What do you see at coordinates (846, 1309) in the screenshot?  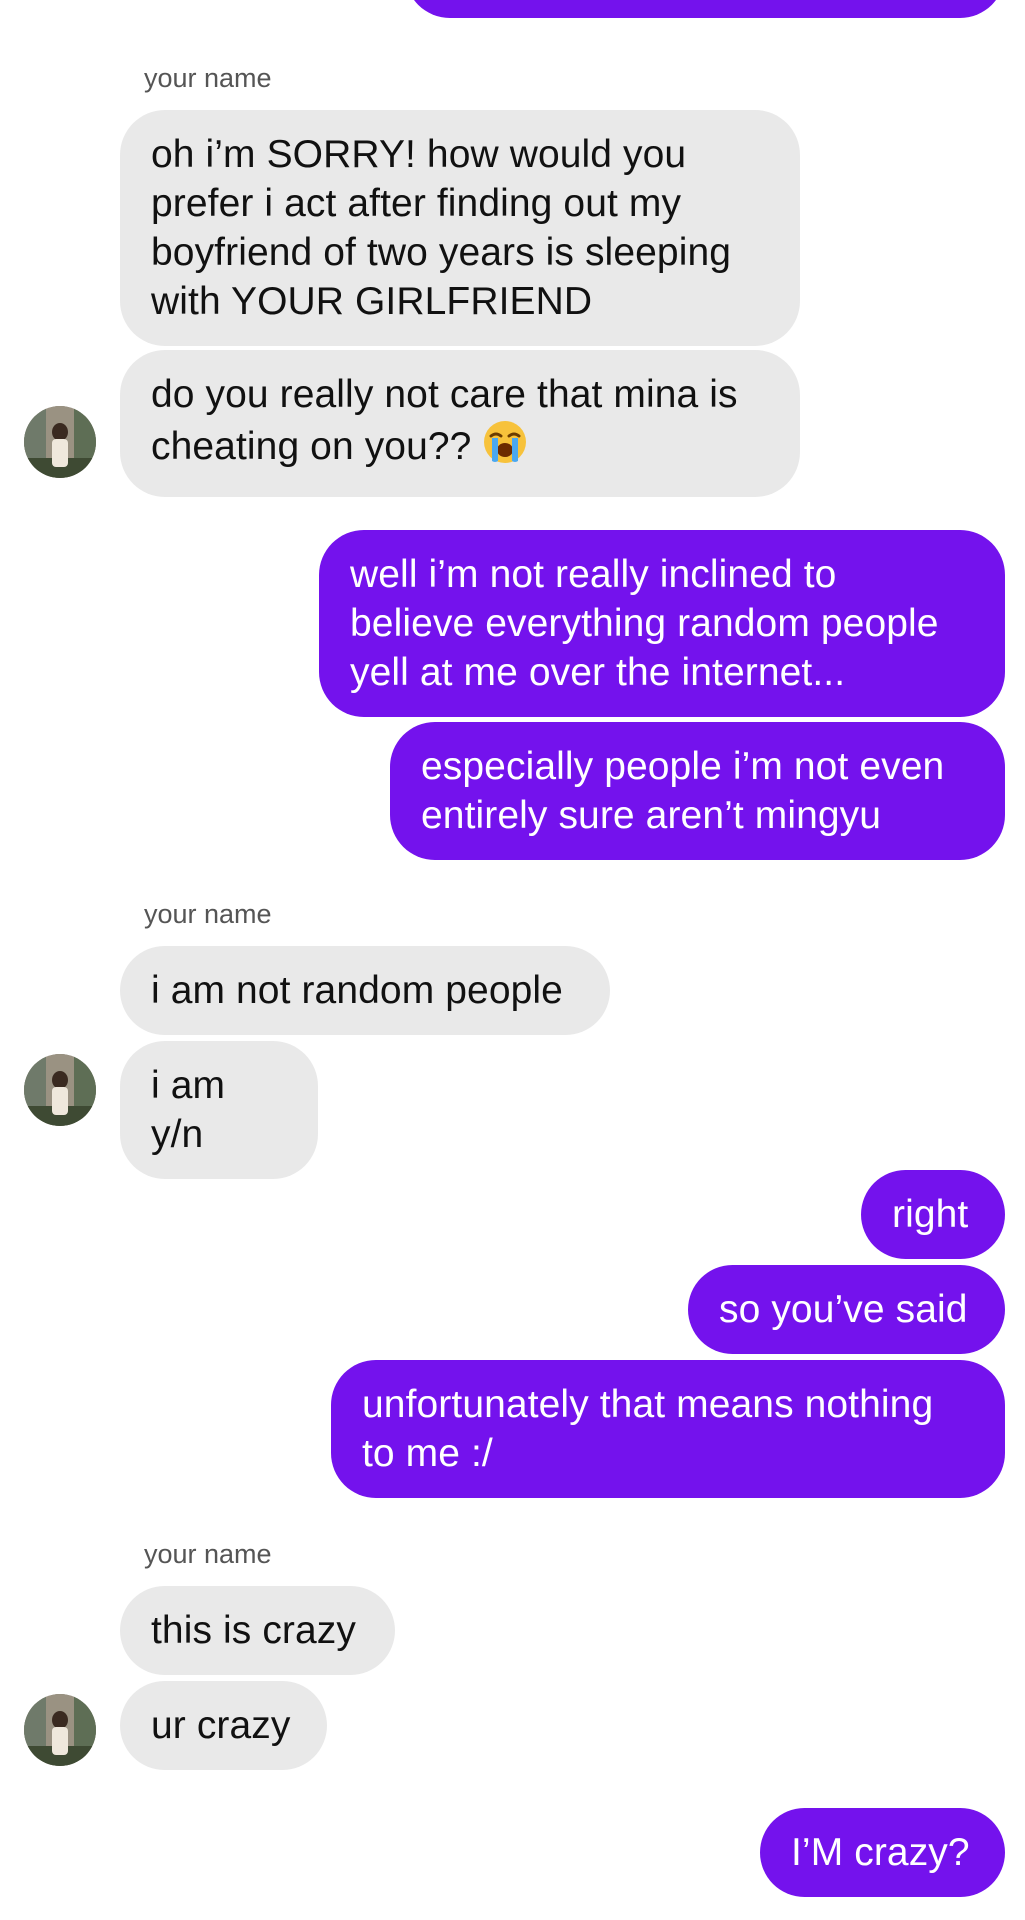 I see `message-bubble-outgoing: so you’ve said` at bounding box center [846, 1309].